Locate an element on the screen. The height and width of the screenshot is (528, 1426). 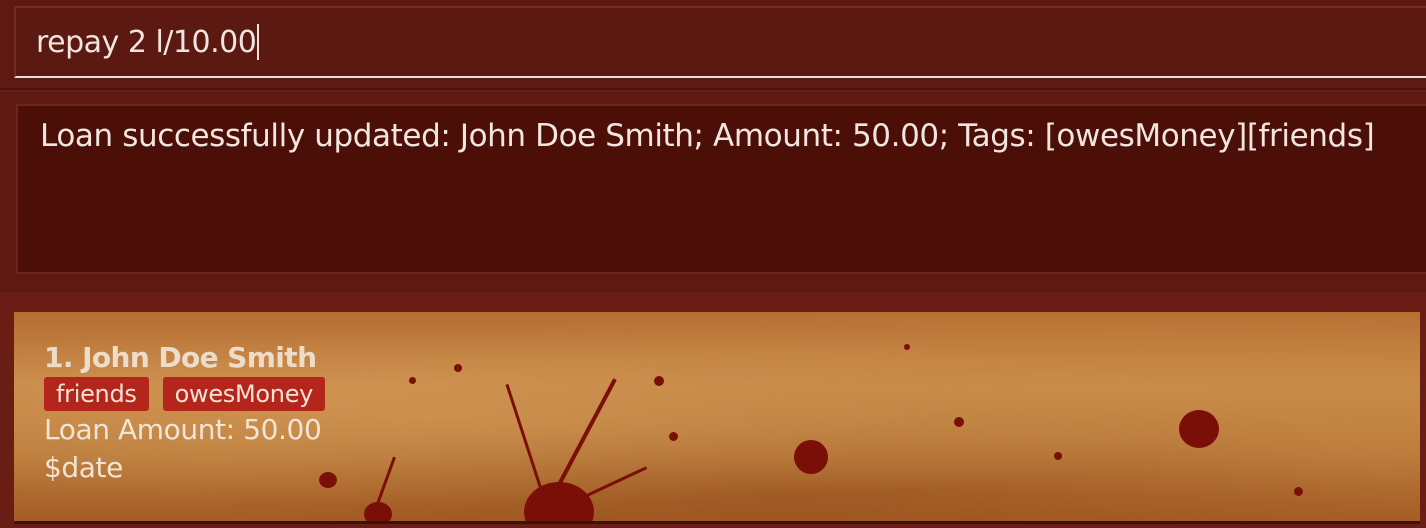
command-input-field: repay 2 l/10.00 is located at coordinates (720, 42).